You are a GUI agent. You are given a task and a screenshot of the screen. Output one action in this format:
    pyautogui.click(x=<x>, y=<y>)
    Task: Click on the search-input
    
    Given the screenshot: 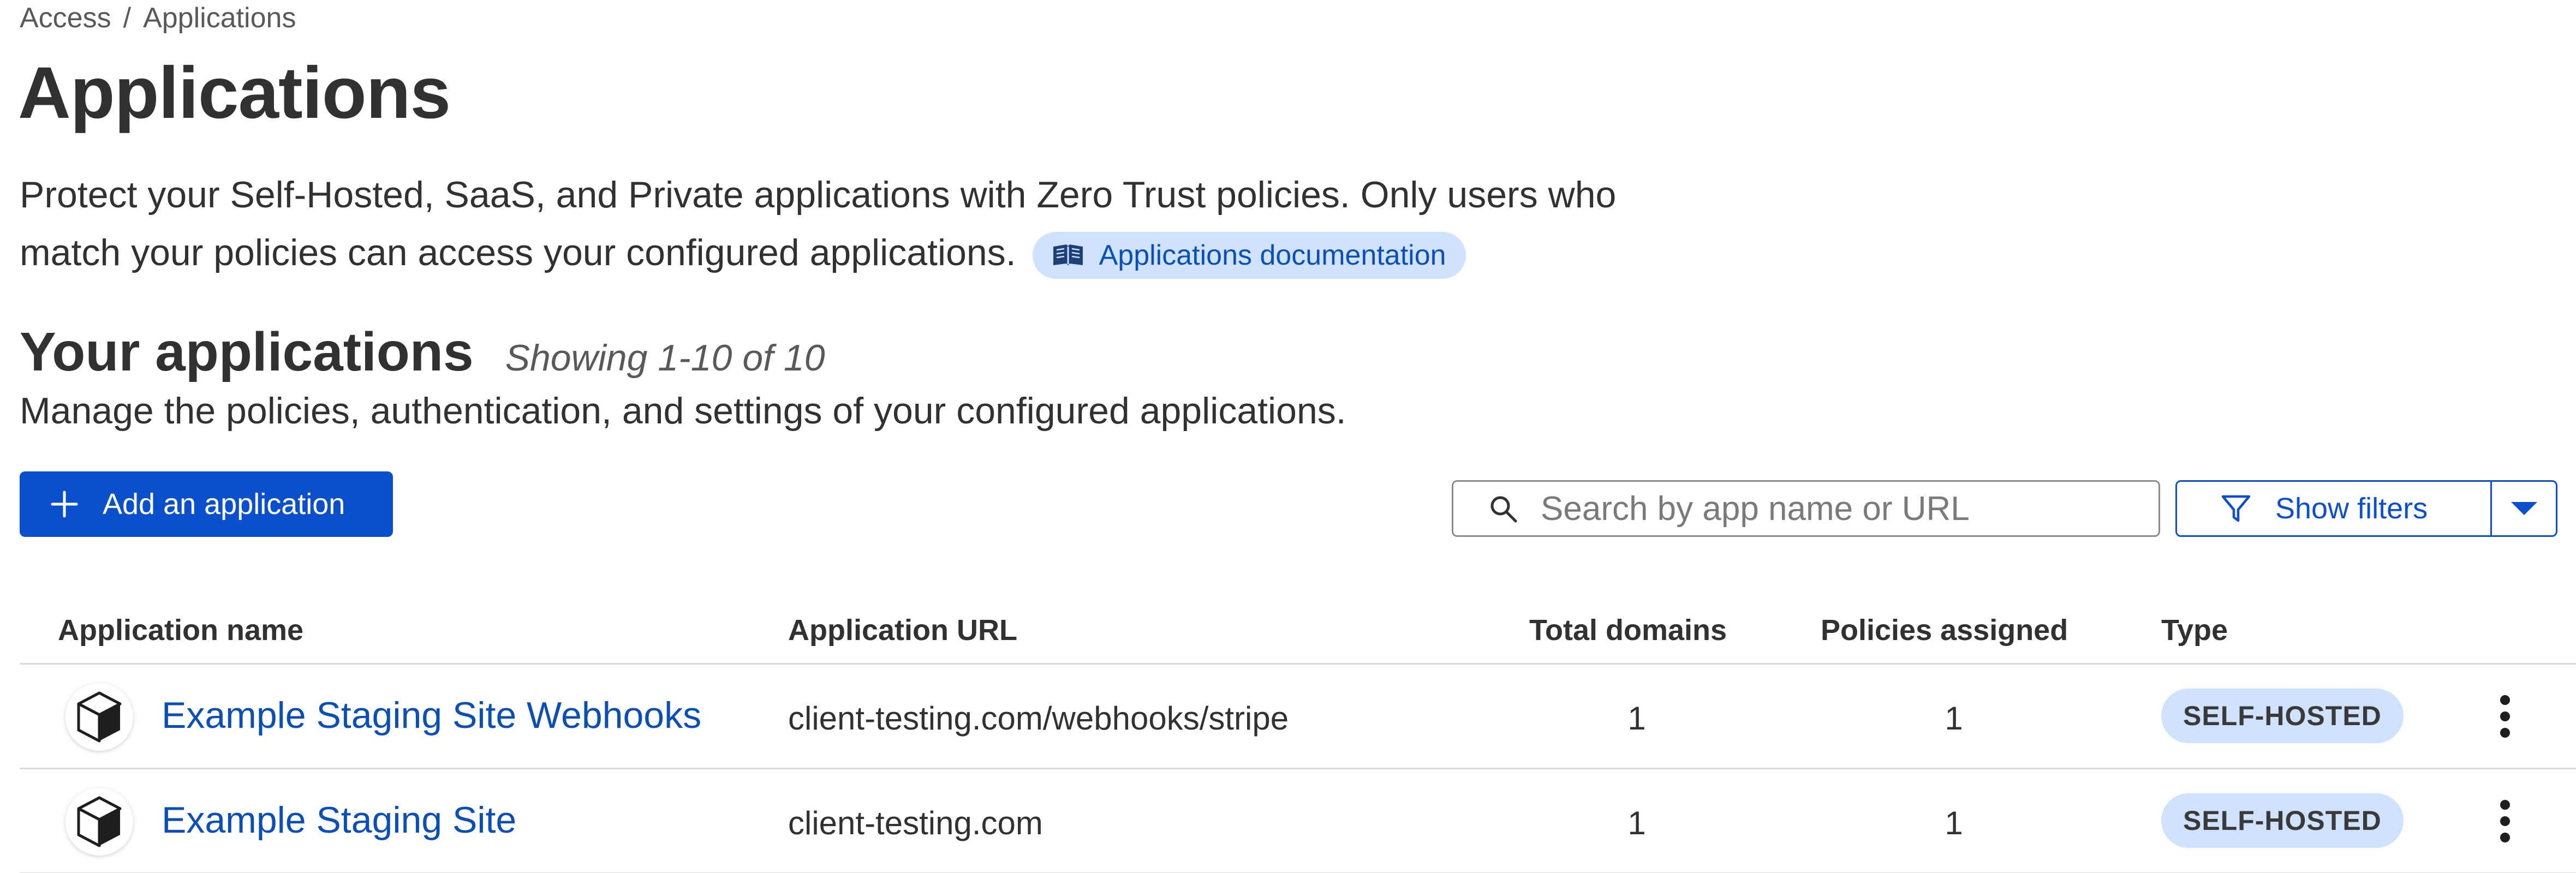 What is the action you would take?
    pyautogui.click(x=1841, y=508)
    